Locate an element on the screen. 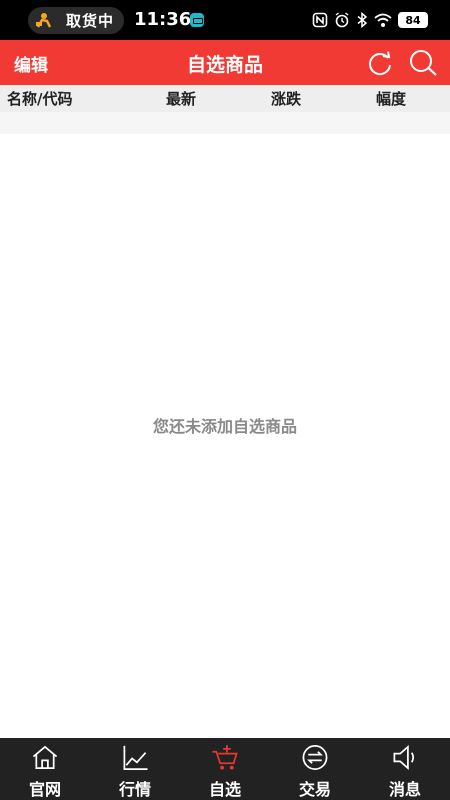 Image resolution: width=450 pixels, height=800 pixels. status-bar: 取货中 11:36 84 is located at coordinates (225, 20).